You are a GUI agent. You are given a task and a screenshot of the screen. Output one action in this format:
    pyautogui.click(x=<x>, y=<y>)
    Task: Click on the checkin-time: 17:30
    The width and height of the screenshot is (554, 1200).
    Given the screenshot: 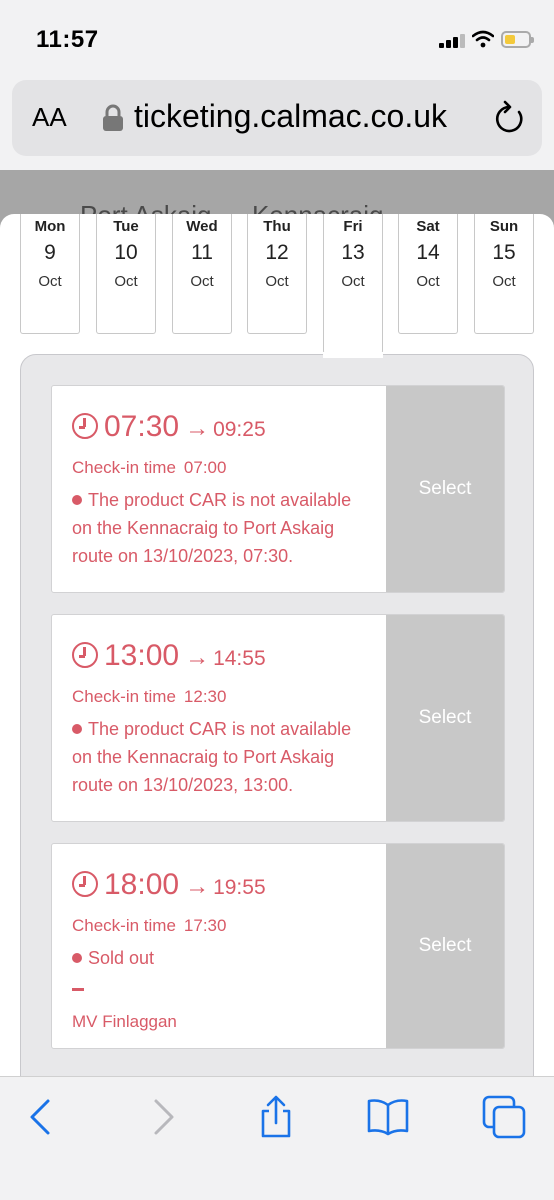 What is the action you would take?
    pyautogui.click(x=205, y=925)
    